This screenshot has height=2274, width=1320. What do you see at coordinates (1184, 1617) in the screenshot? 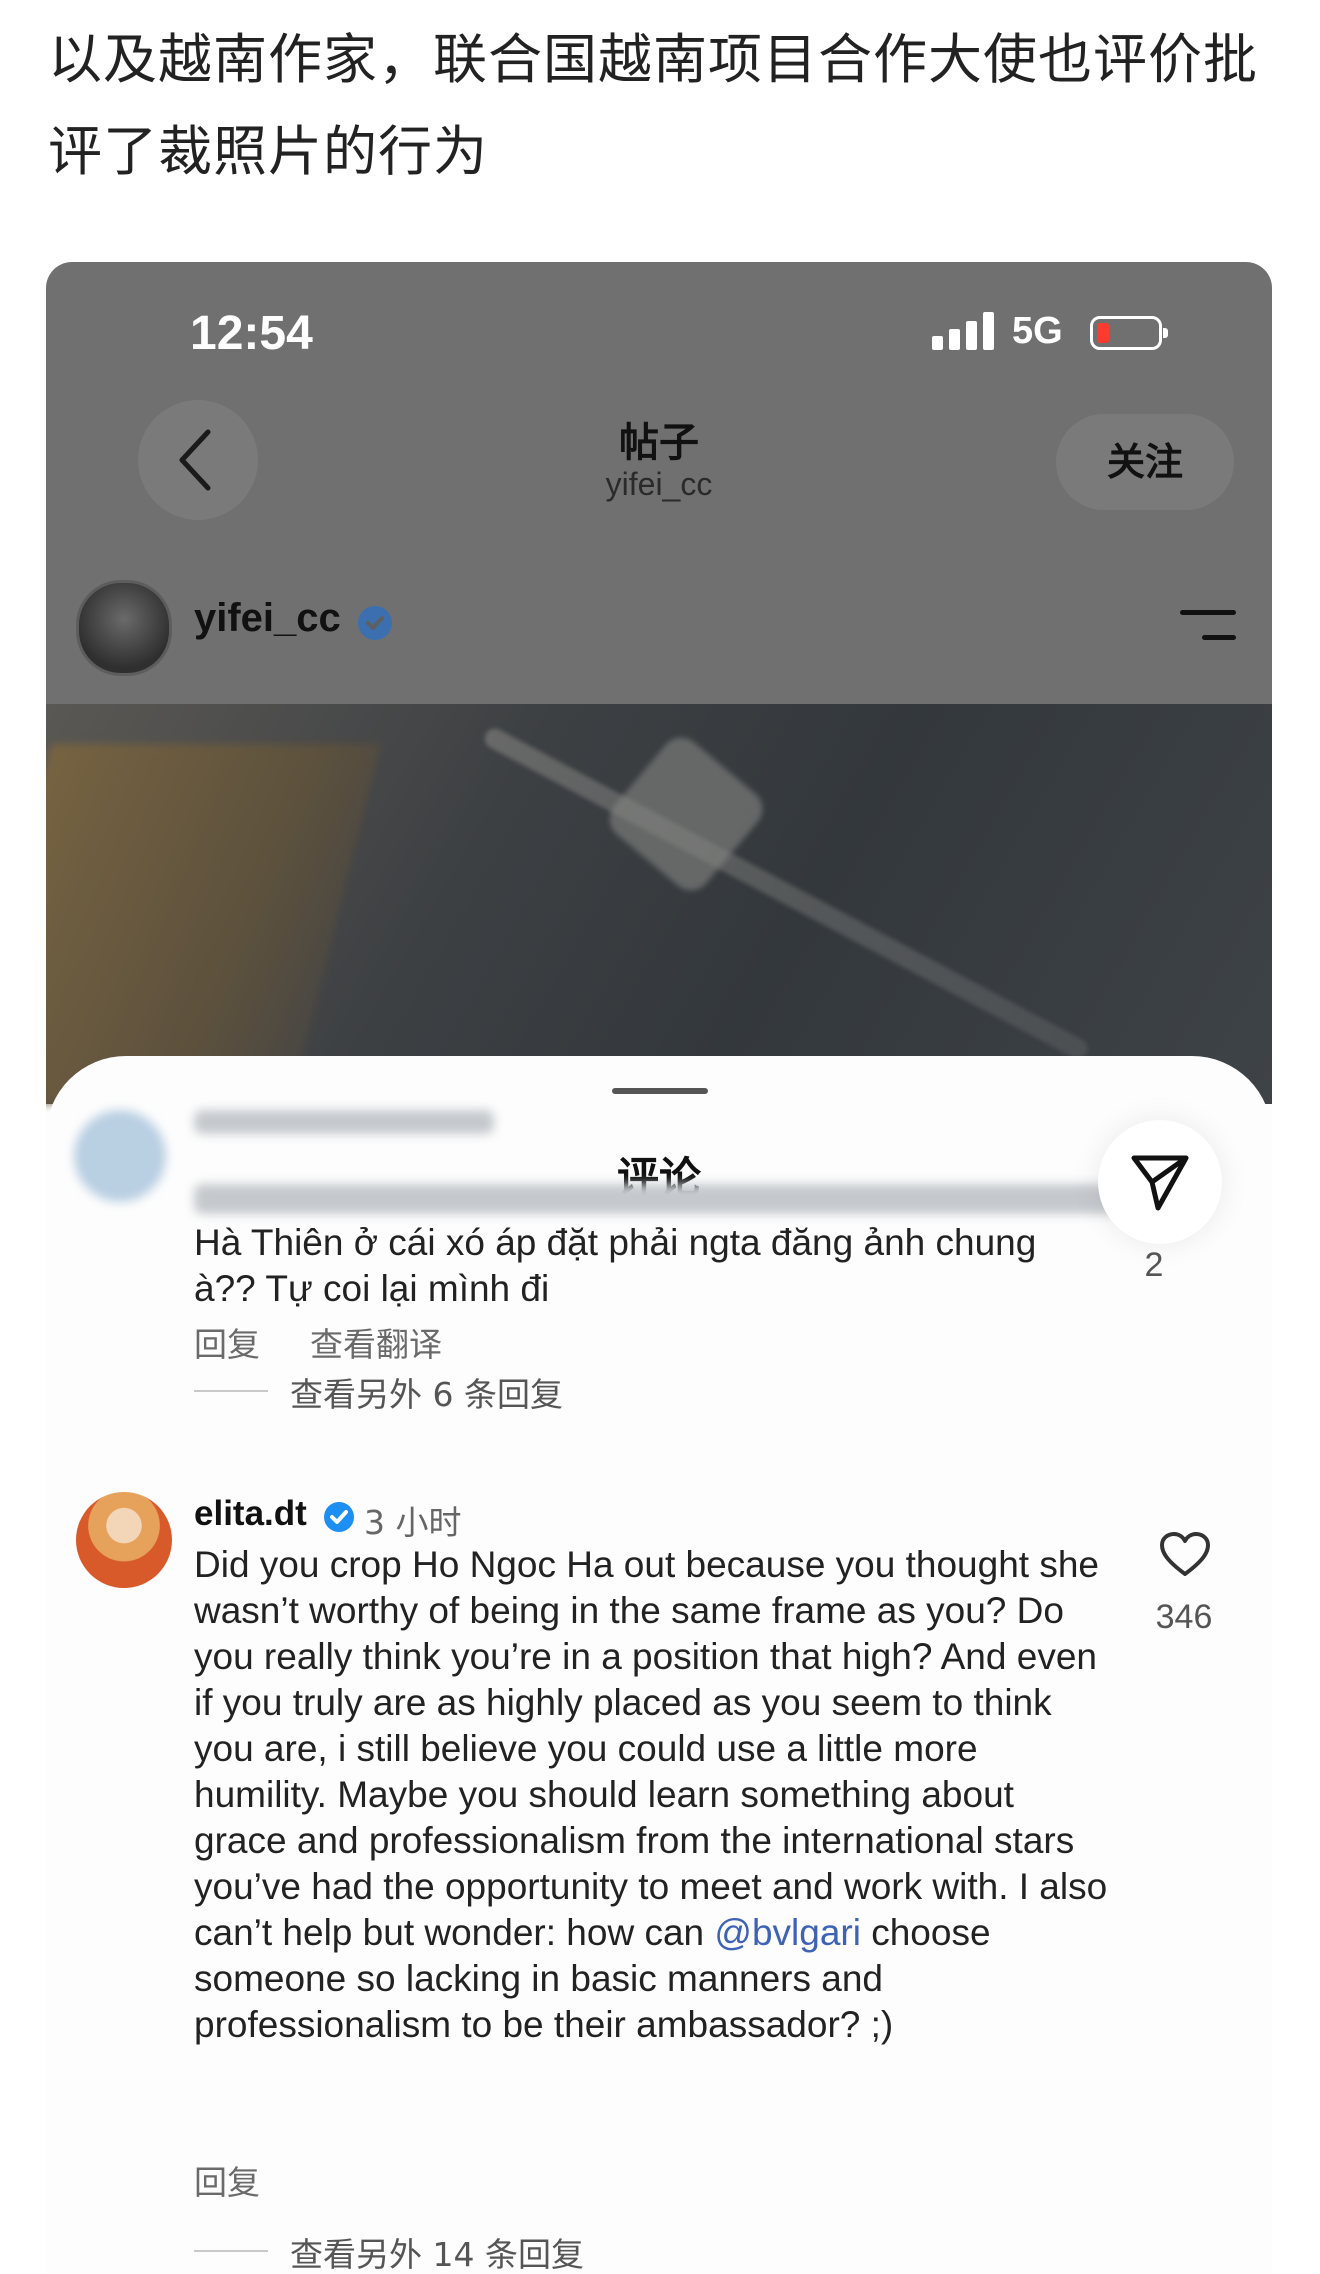
I see `like-count: 346` at bounding box center [1184, 1617].